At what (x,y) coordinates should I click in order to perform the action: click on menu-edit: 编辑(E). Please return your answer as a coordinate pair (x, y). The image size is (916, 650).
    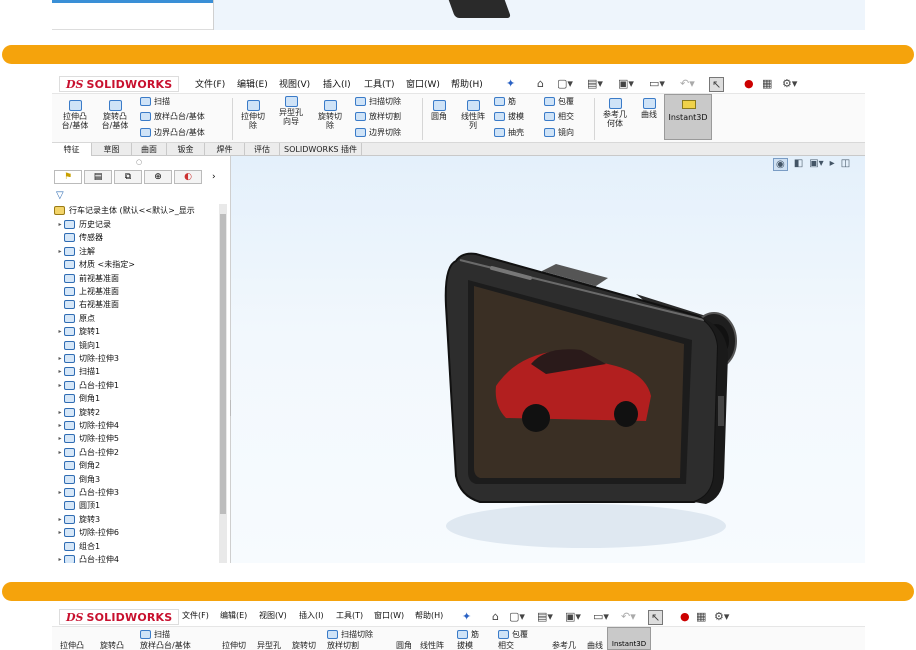
    Looking at the image, I should click on (252, 83).